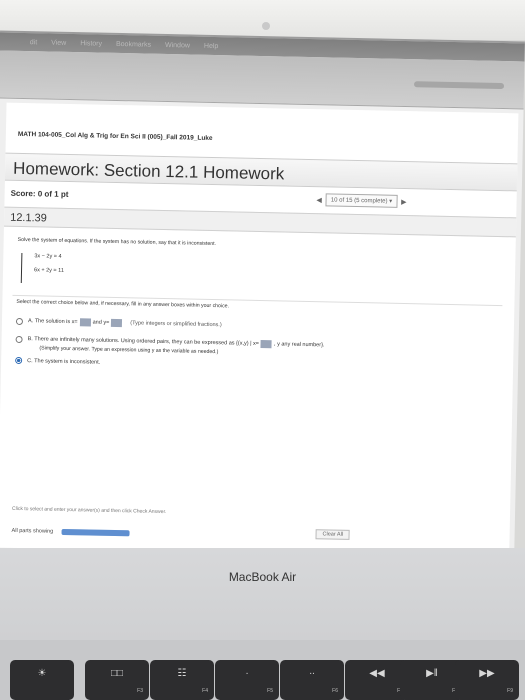  What do you see at coordinates (140, 691) in the screenshot?
I see `f3-label: F3` at bounding box center [140, 691].